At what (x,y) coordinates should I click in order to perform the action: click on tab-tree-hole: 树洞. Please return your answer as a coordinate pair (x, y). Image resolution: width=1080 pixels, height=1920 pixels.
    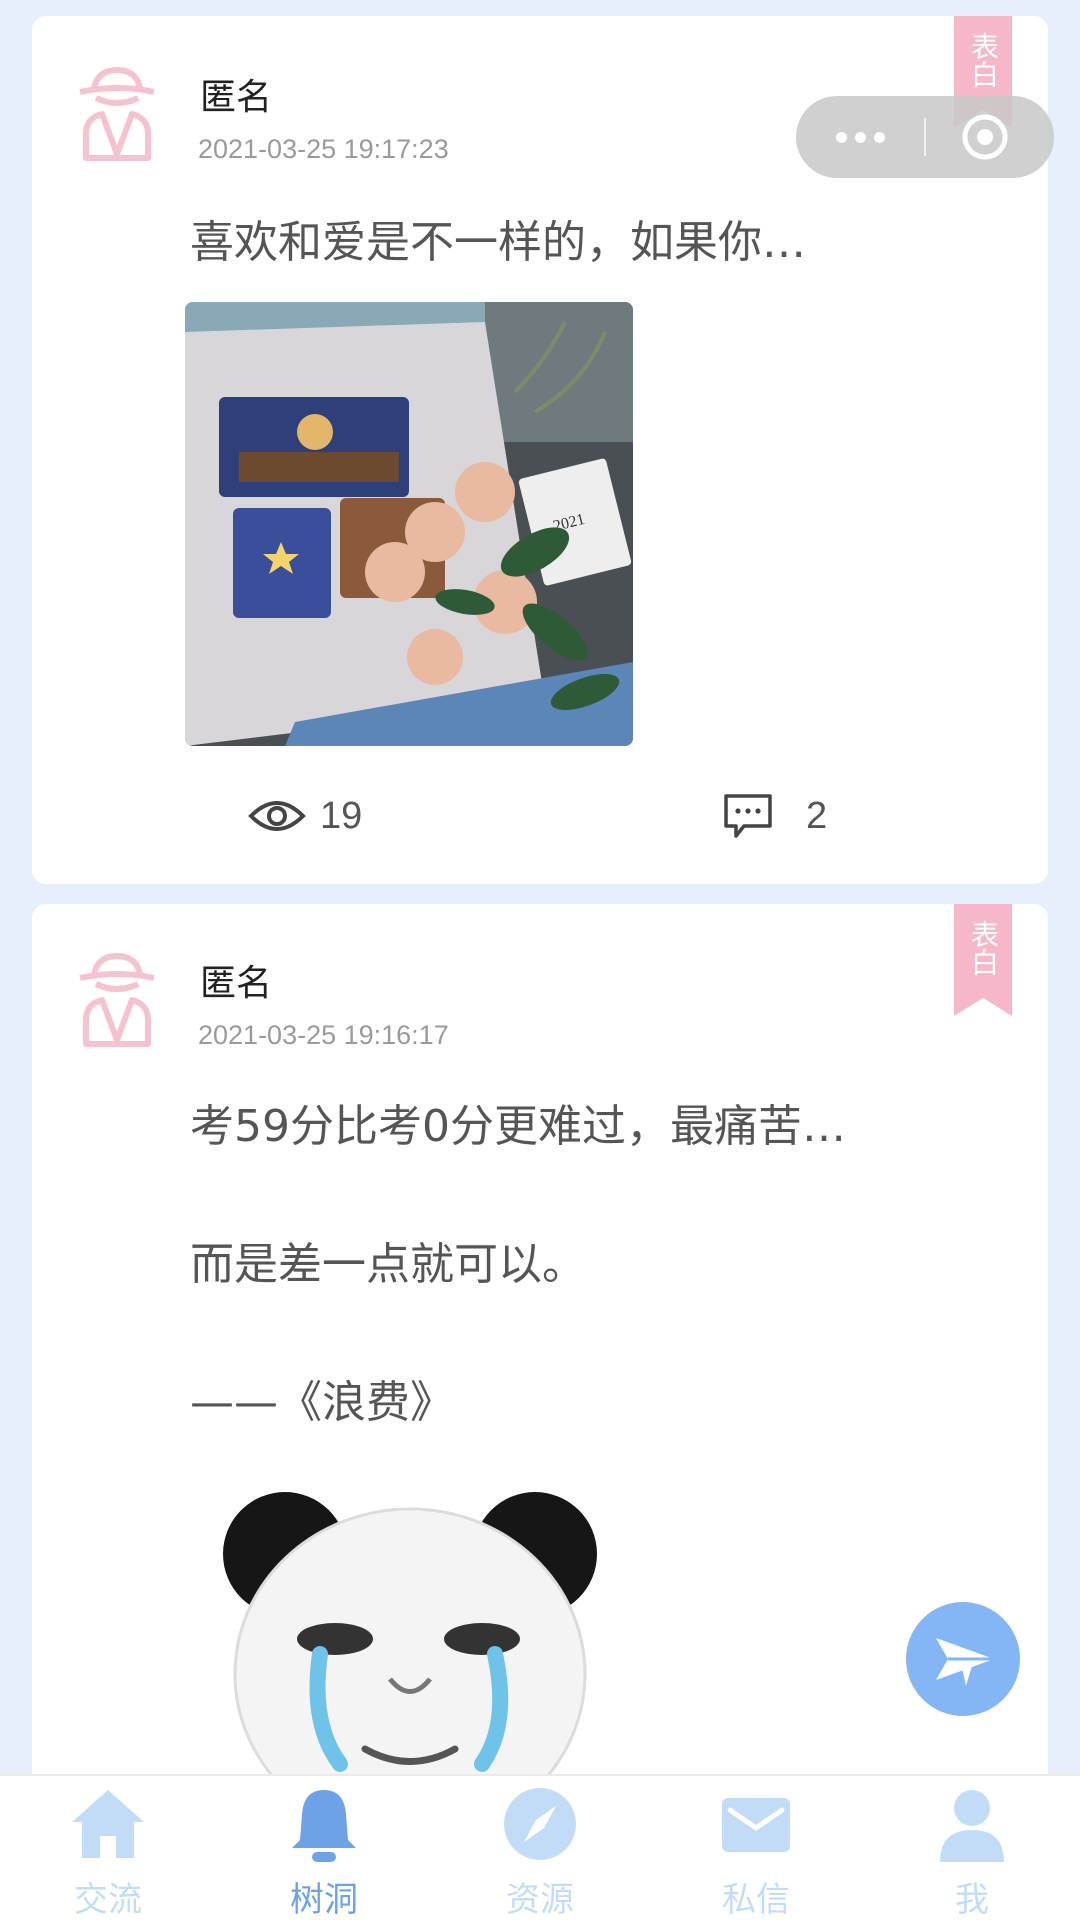
    Looking at the image, I should click on (324, 1848).